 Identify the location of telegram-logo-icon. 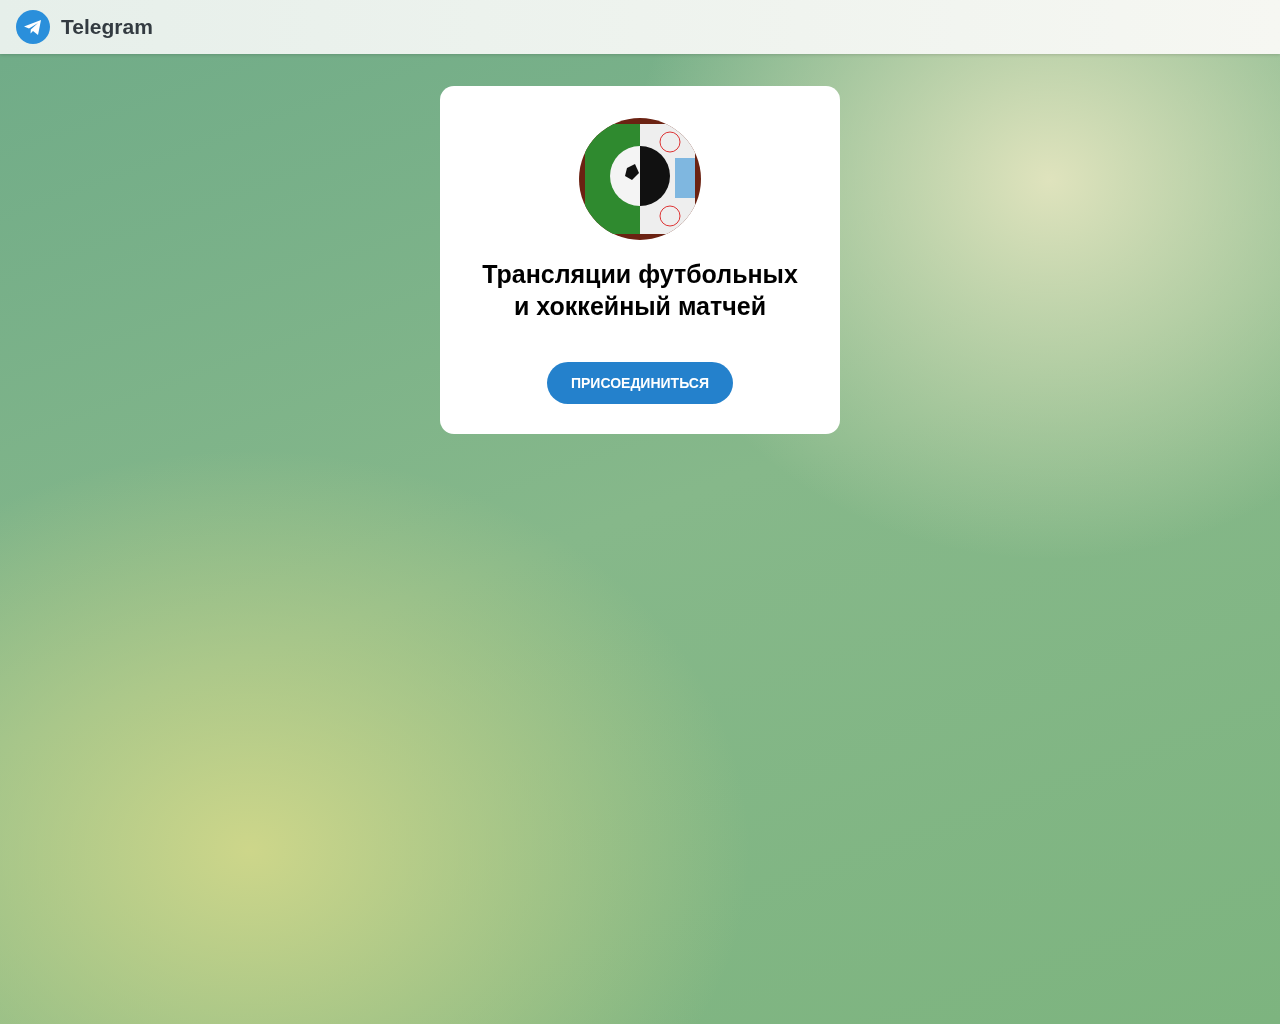
(33, 27).